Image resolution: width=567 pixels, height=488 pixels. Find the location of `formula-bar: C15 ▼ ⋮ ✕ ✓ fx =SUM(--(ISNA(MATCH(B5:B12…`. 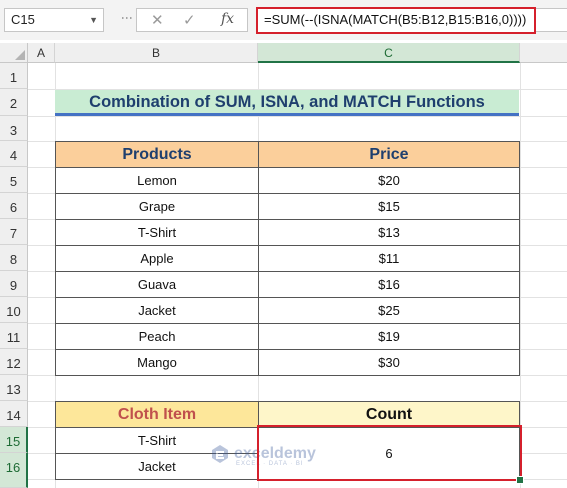

formula-bar: C15 ▼ ⋮ ✕ ✓ fx =SUM(--(ISNA(MATCH(B5:B12… is located at coordinates (283, 20).